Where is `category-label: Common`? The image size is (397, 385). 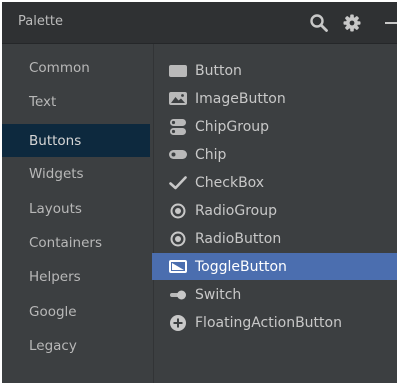
category-label: Common is located at coordinates (59, 67).